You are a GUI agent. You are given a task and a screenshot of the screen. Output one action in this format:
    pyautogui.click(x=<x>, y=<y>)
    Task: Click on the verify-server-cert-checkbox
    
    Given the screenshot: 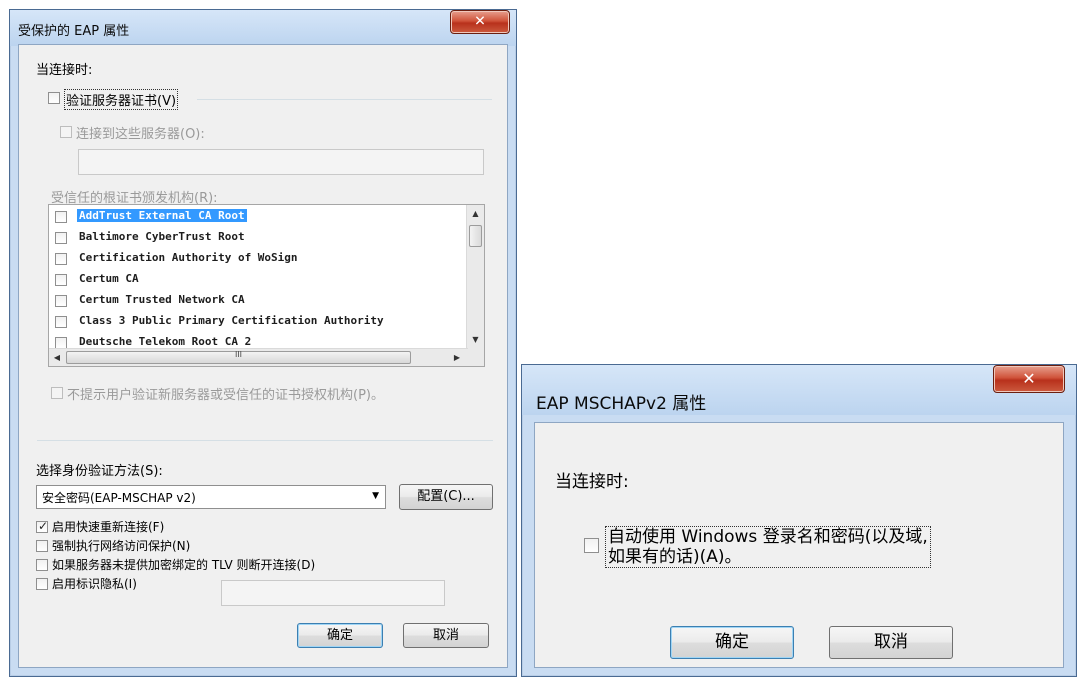 What is the action you would take?
    pyautogui.click(x=54, y=98)
    